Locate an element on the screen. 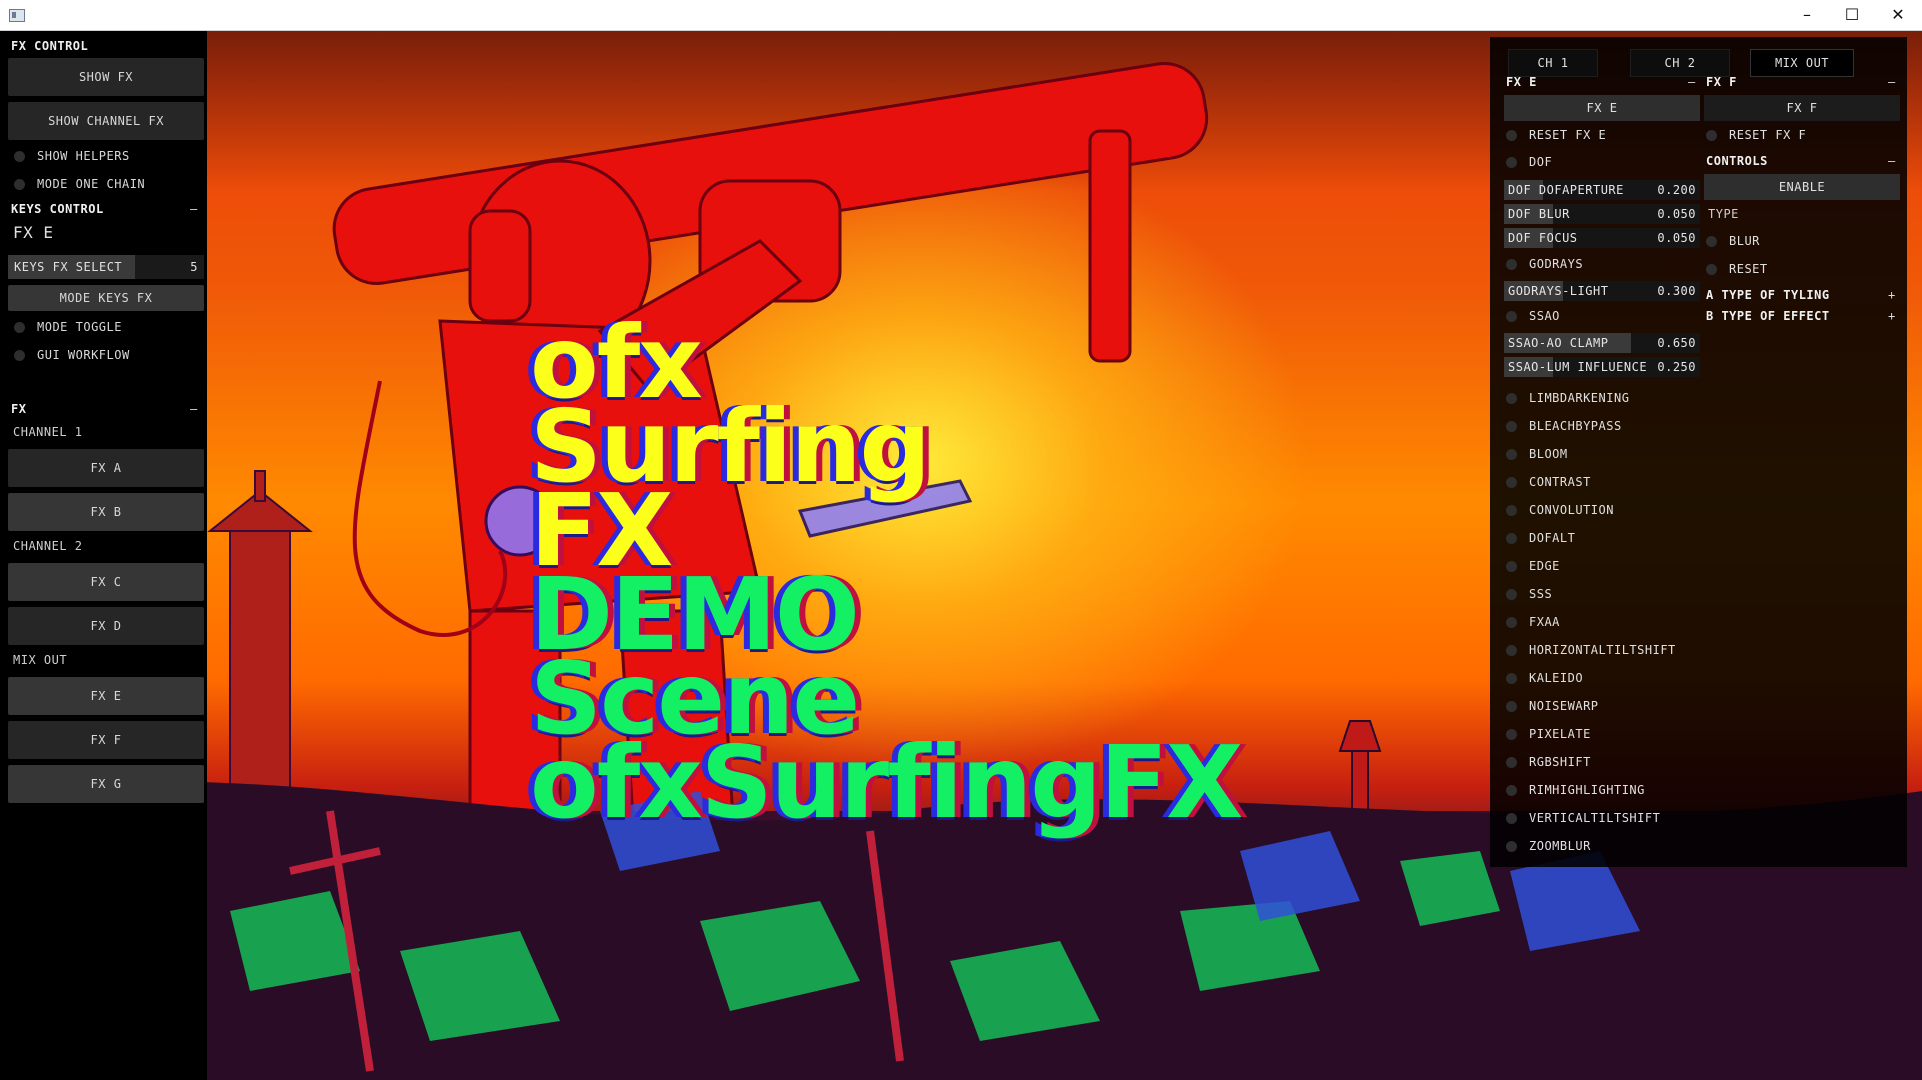 Image resolution: width=1922 pixels, height=1080 pixels. close-button: ✕ is located at coordinates (1898, 15).